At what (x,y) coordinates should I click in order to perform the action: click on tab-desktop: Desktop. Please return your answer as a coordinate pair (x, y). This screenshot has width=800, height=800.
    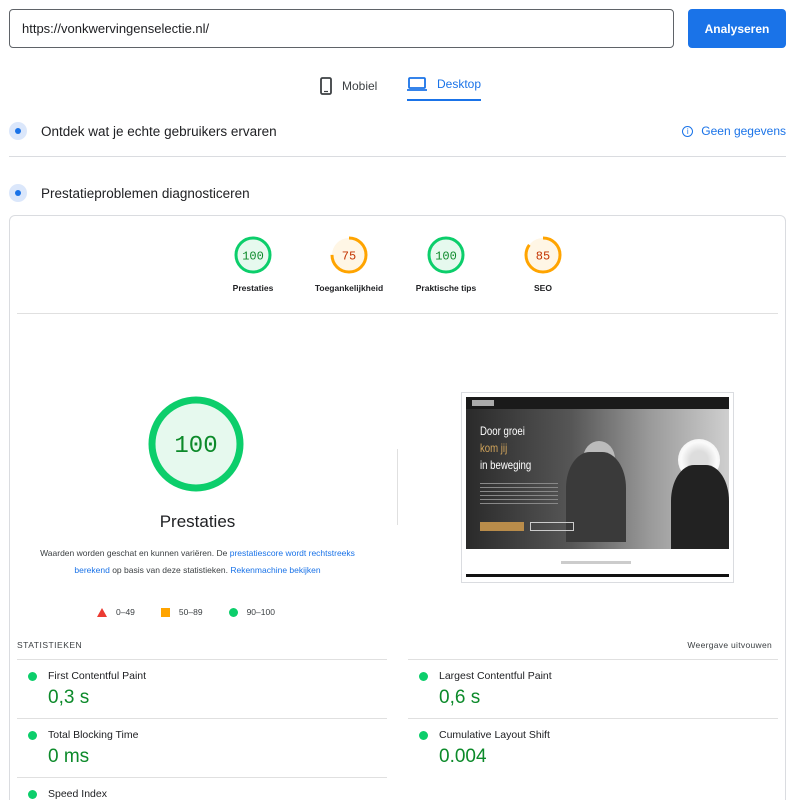
    Looking at the image, I should click on (444, 86).